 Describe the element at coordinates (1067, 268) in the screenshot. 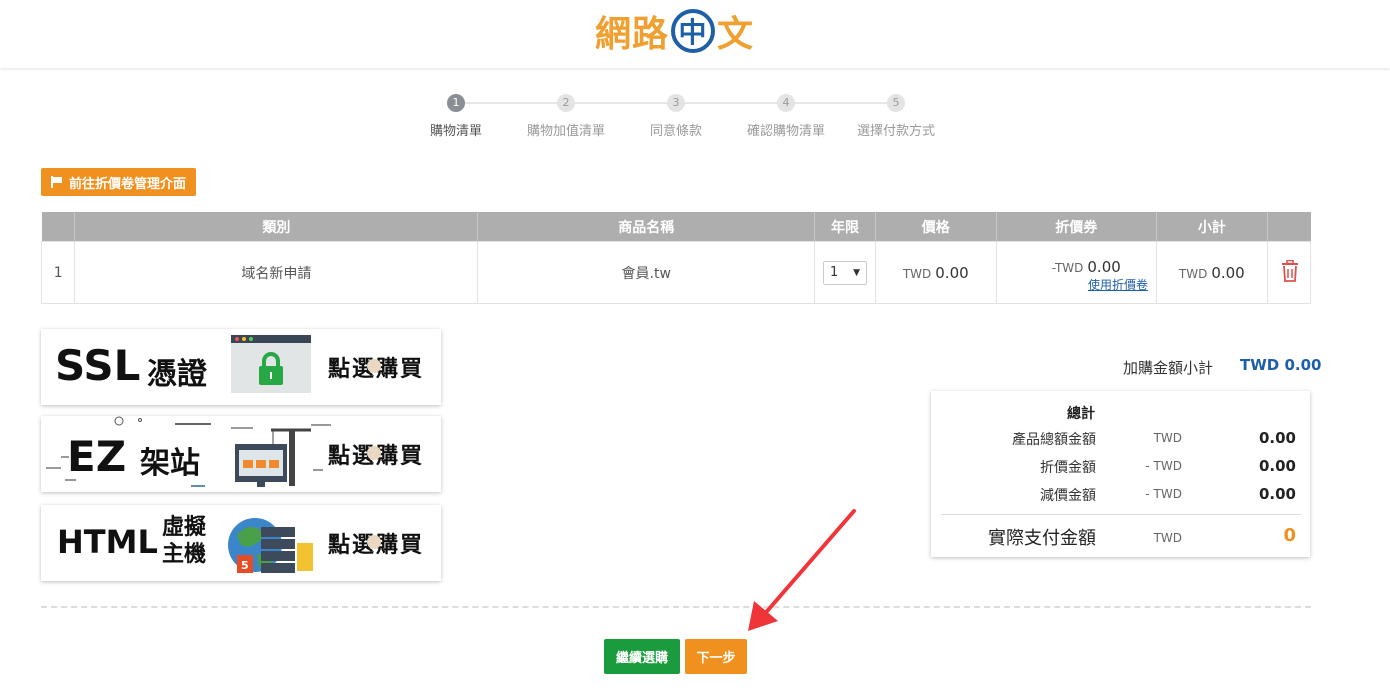

I see `discount-currency: -TWD` at that location.